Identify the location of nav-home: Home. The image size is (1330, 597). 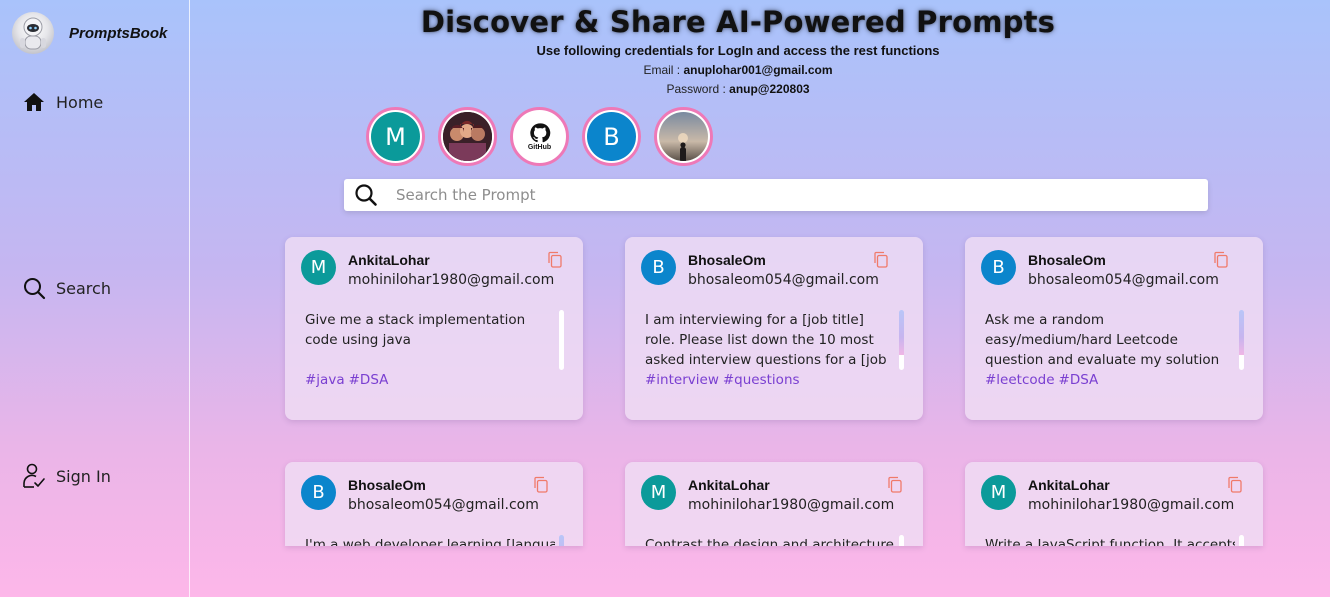
(62, 102).